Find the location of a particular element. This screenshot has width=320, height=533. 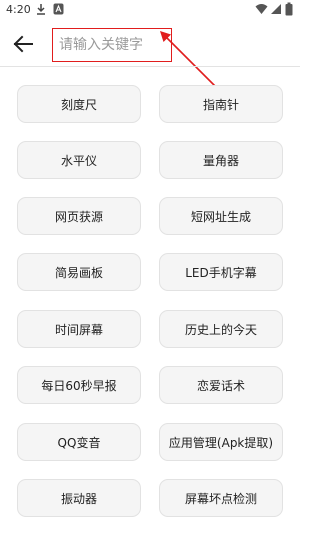

tool-button-history-today: 历史上的今天 is located at coordinates (221, 329).